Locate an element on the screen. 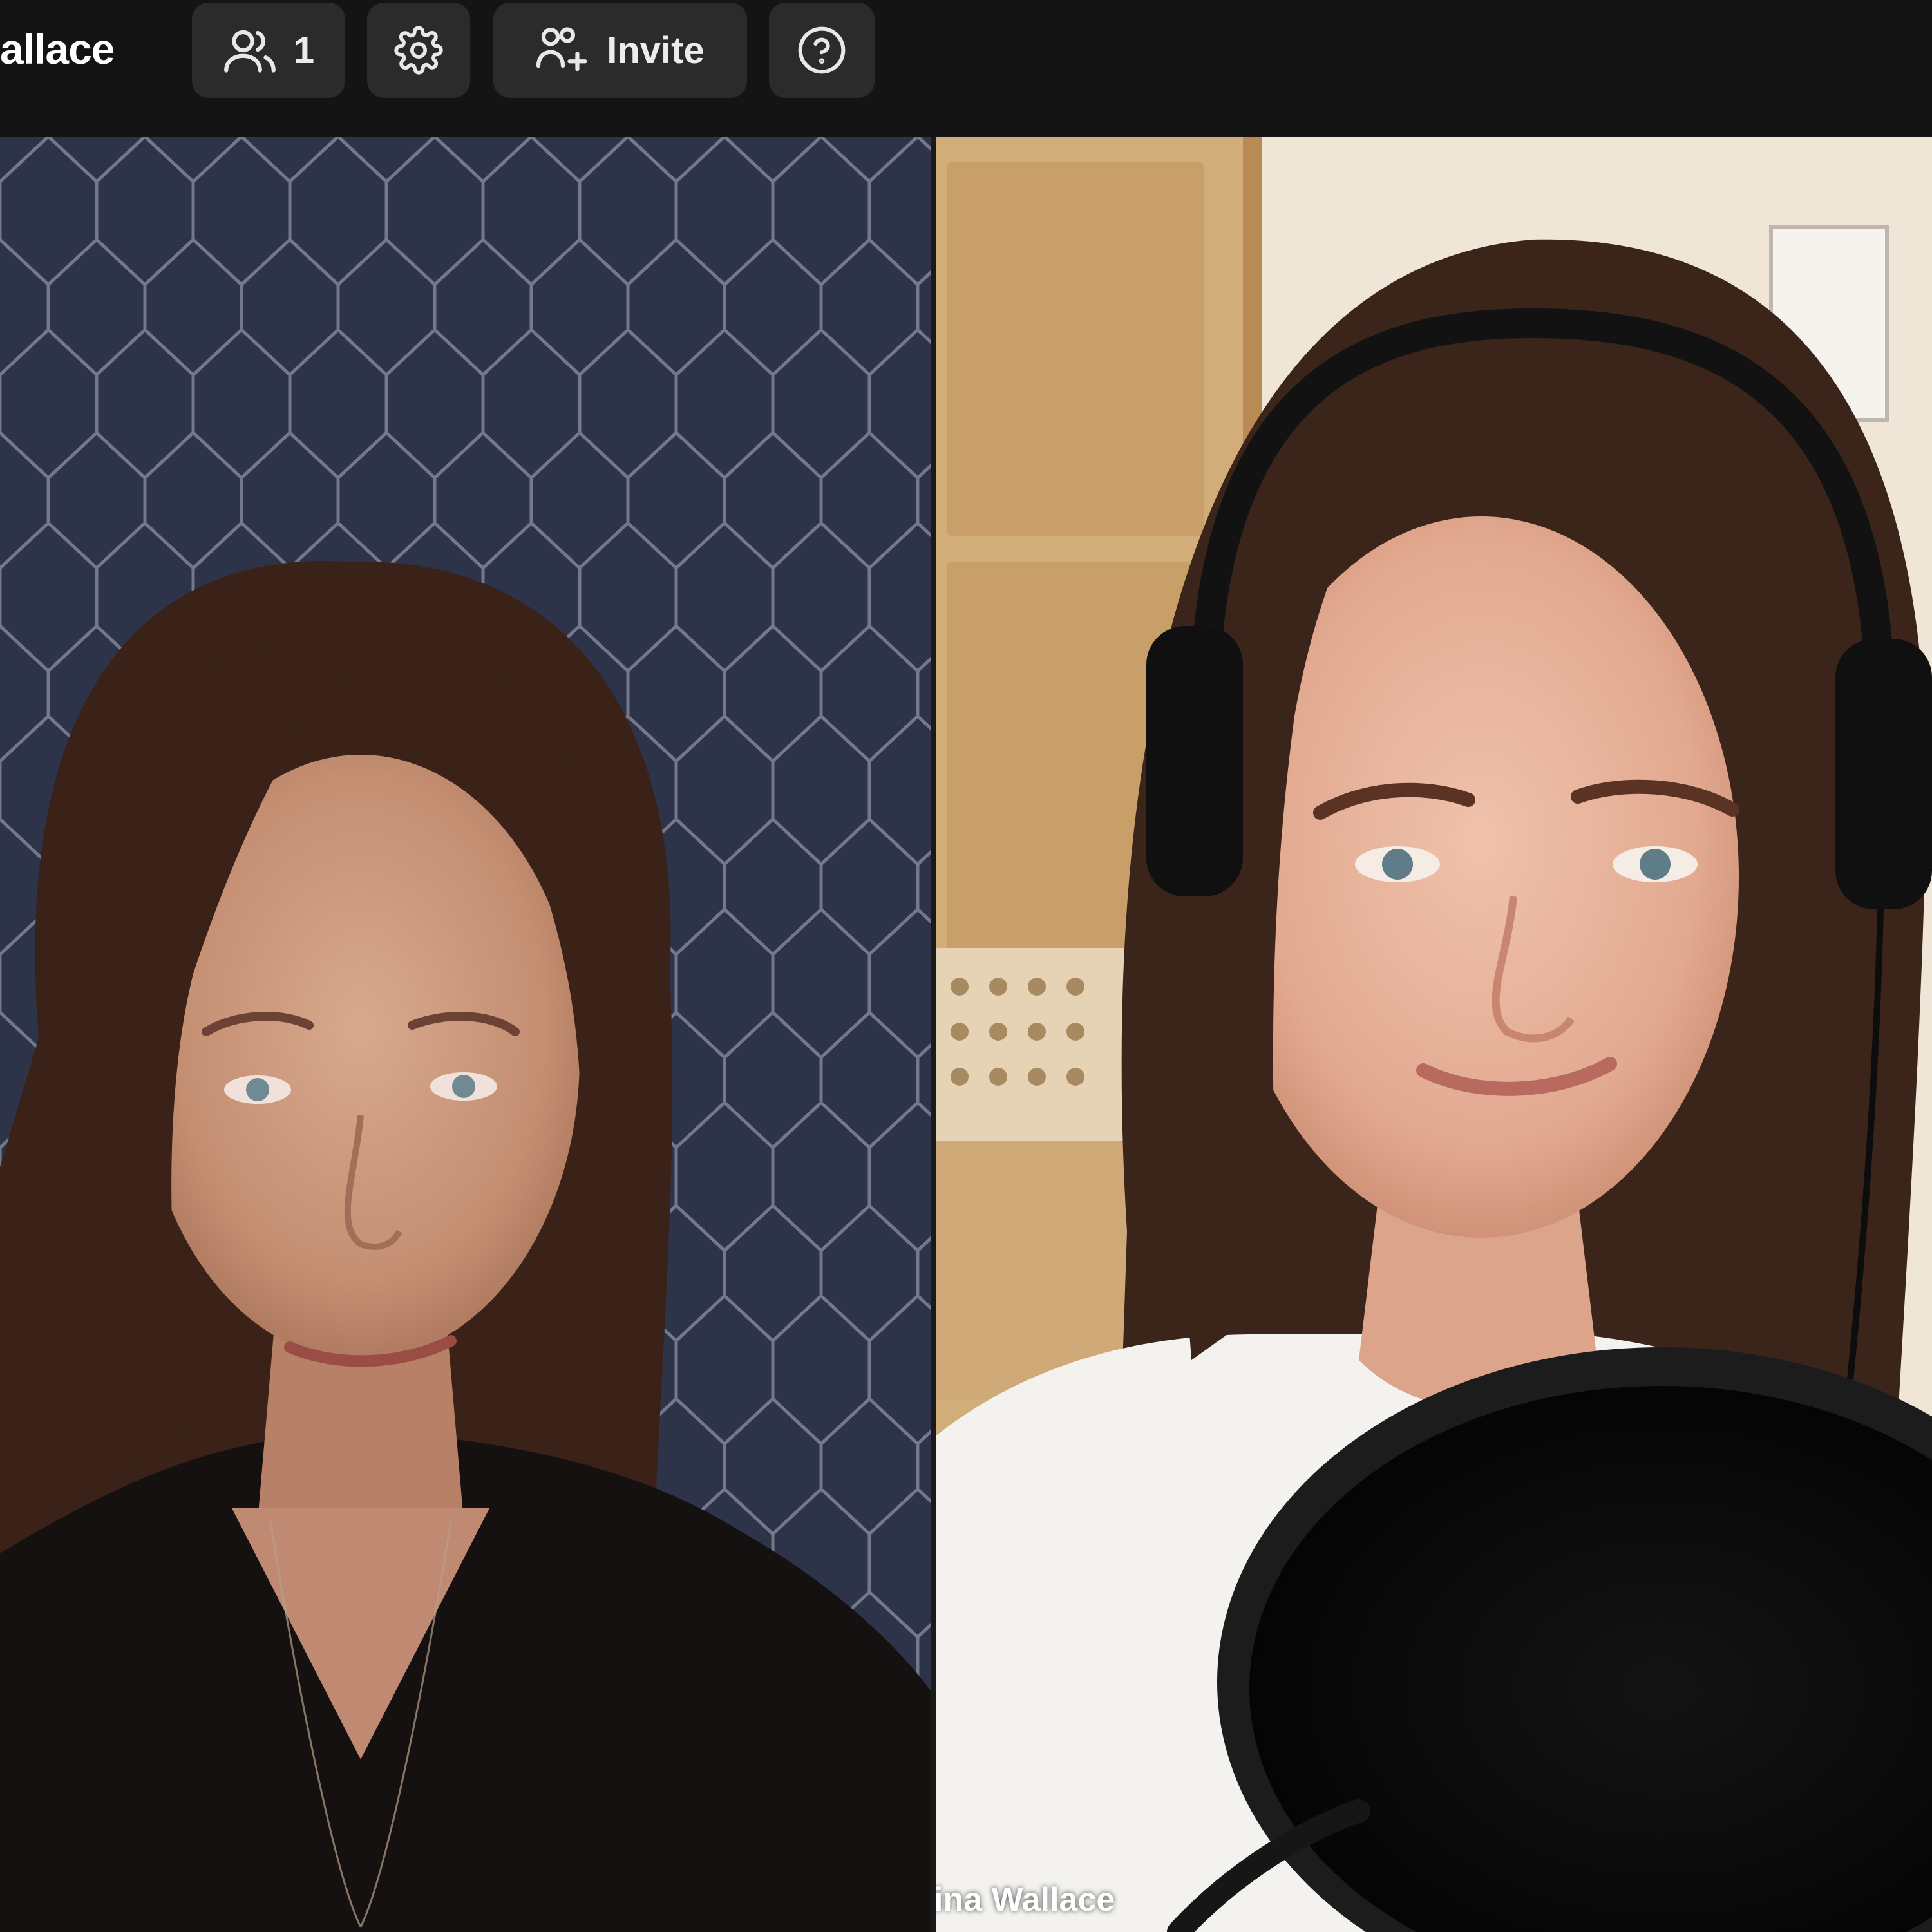  settings-button is located at coordinates (418, 50).